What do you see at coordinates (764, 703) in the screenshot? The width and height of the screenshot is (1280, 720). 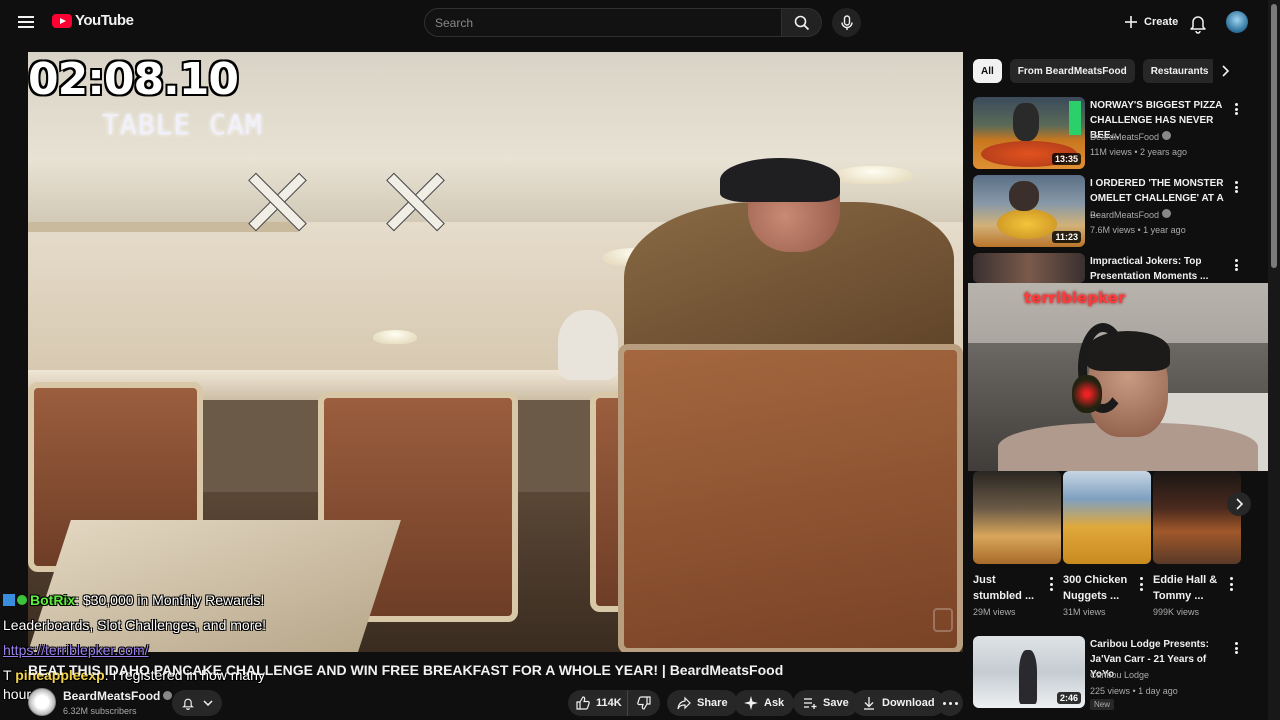 I see `ask-button: Ask` at bounding box center [764, 703].